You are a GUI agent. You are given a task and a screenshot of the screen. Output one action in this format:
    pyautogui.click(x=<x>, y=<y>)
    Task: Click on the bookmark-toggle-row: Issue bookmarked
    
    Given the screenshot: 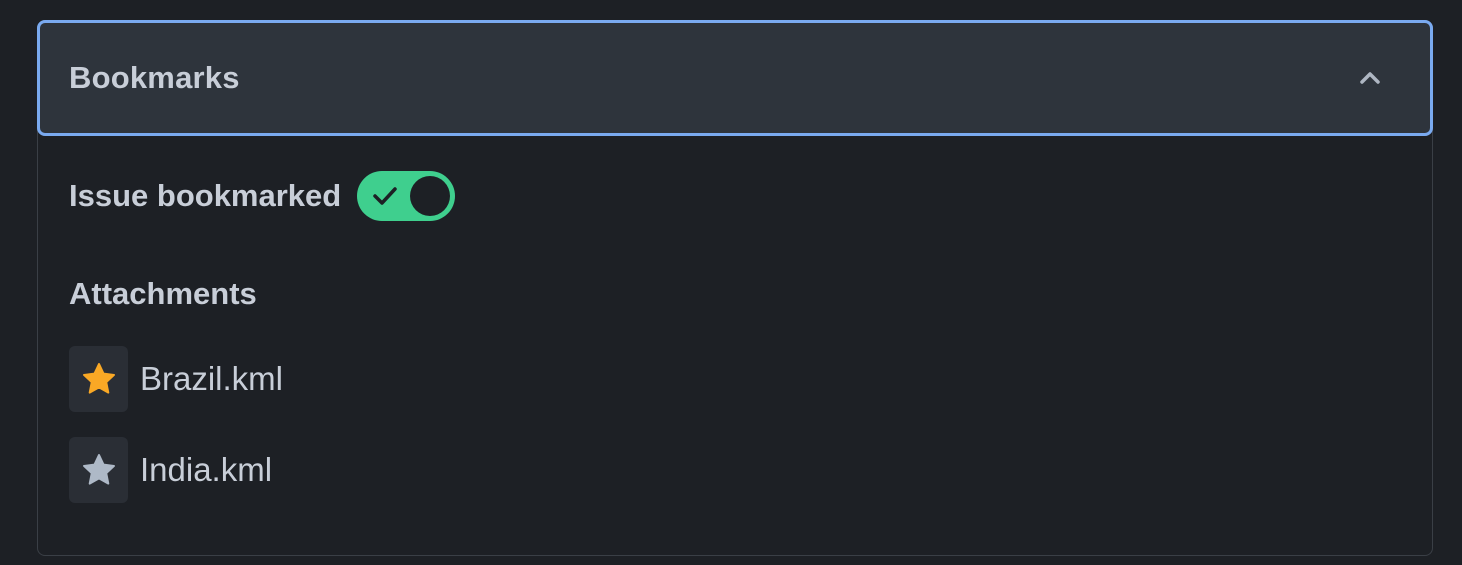 What is the action you would take?
    pyautogui.click(x=262, y=196)
    